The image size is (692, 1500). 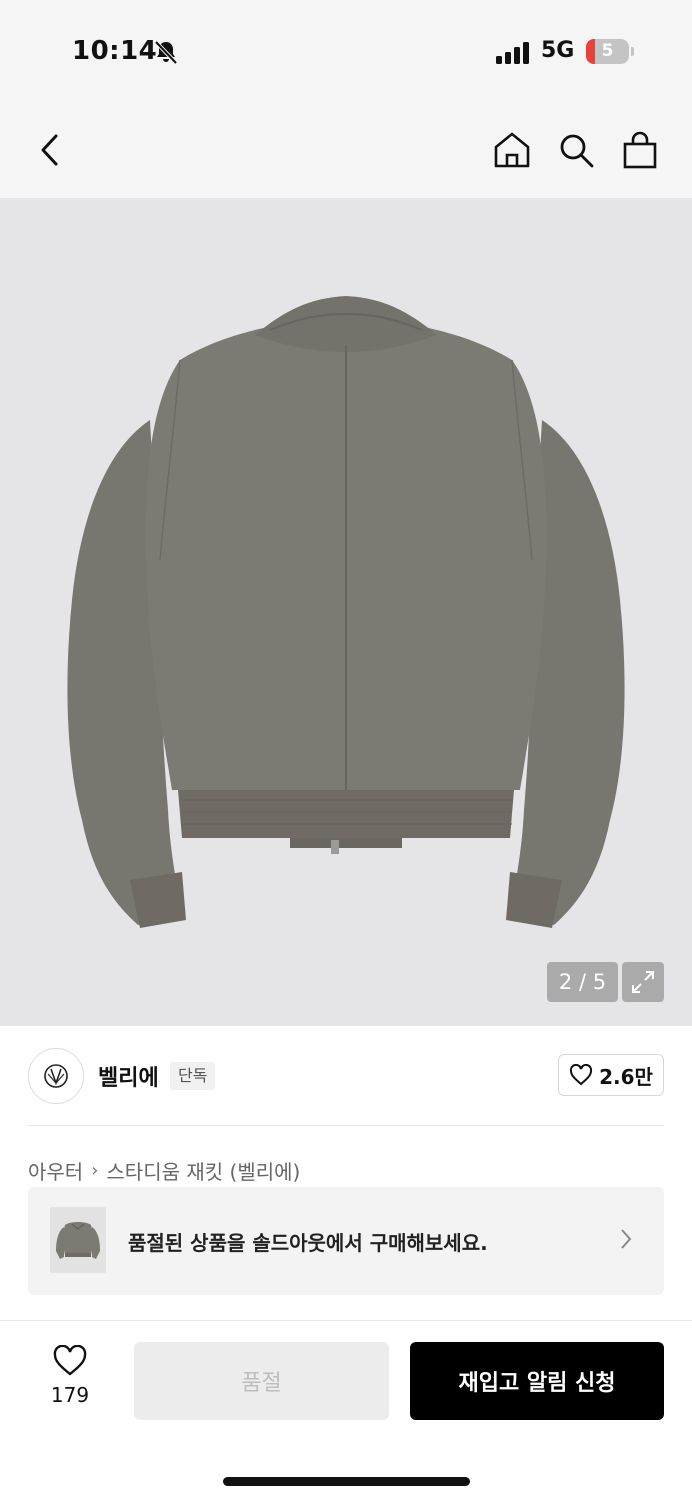 What do you see at coordinates (558, 50) in the screenshot?
I see `network-type: 5G` at bounding box center [558, 50].